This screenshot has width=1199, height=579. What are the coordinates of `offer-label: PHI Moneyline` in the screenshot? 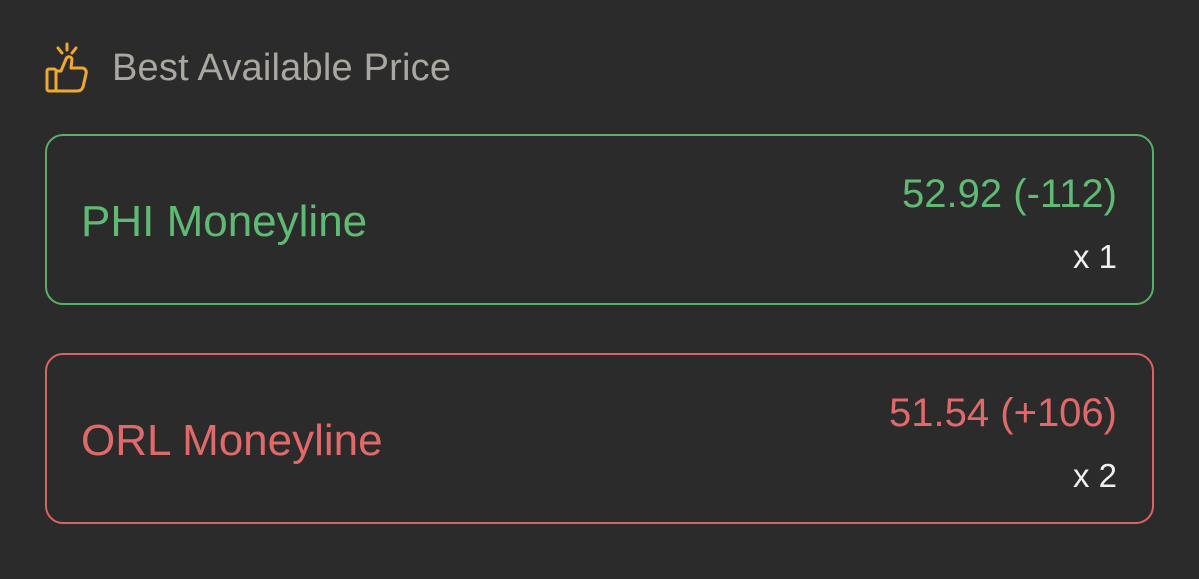 It's located at (224, 221).